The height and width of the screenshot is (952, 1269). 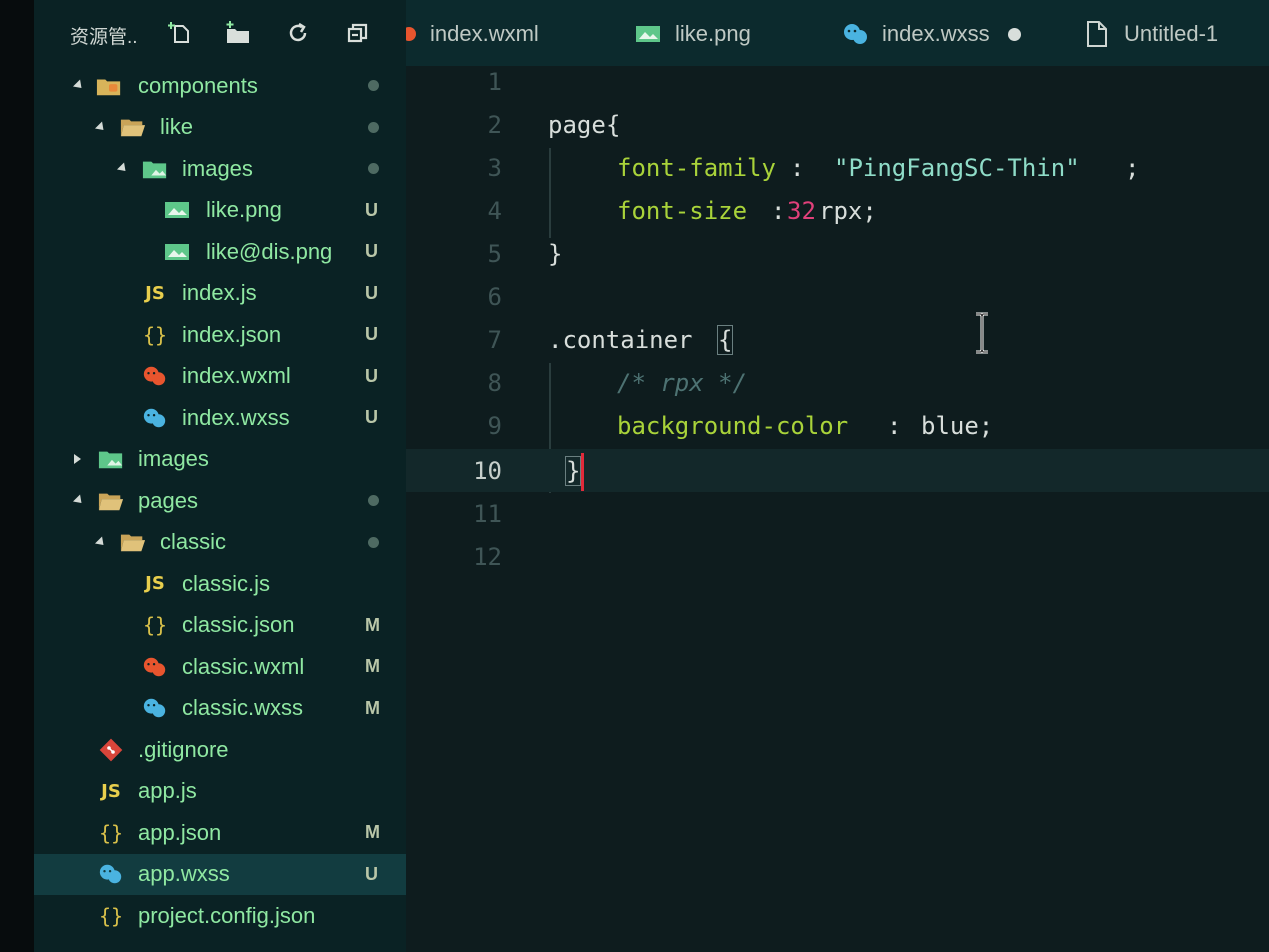 What do you see at coordinates (77, 459) in the screenshot?
I see `chevron-right-icon` at bounding box center [77, 459].